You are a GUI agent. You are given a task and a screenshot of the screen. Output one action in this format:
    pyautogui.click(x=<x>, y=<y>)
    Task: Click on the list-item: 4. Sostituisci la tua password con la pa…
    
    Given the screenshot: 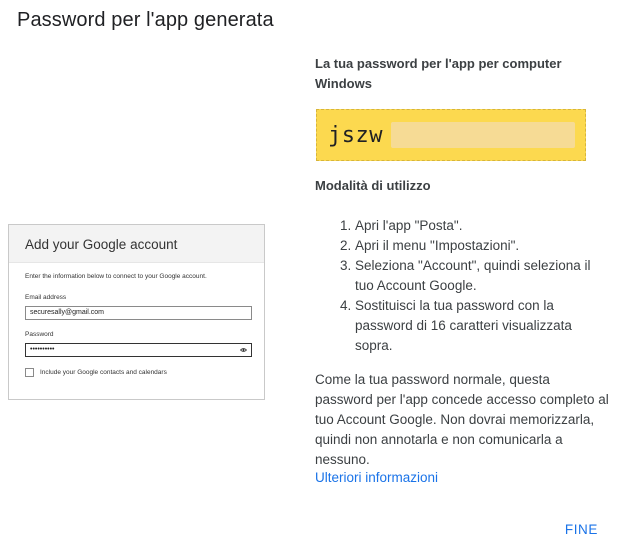 What is the action you would take?
    pyautogui.click(x=463, y=326)
    